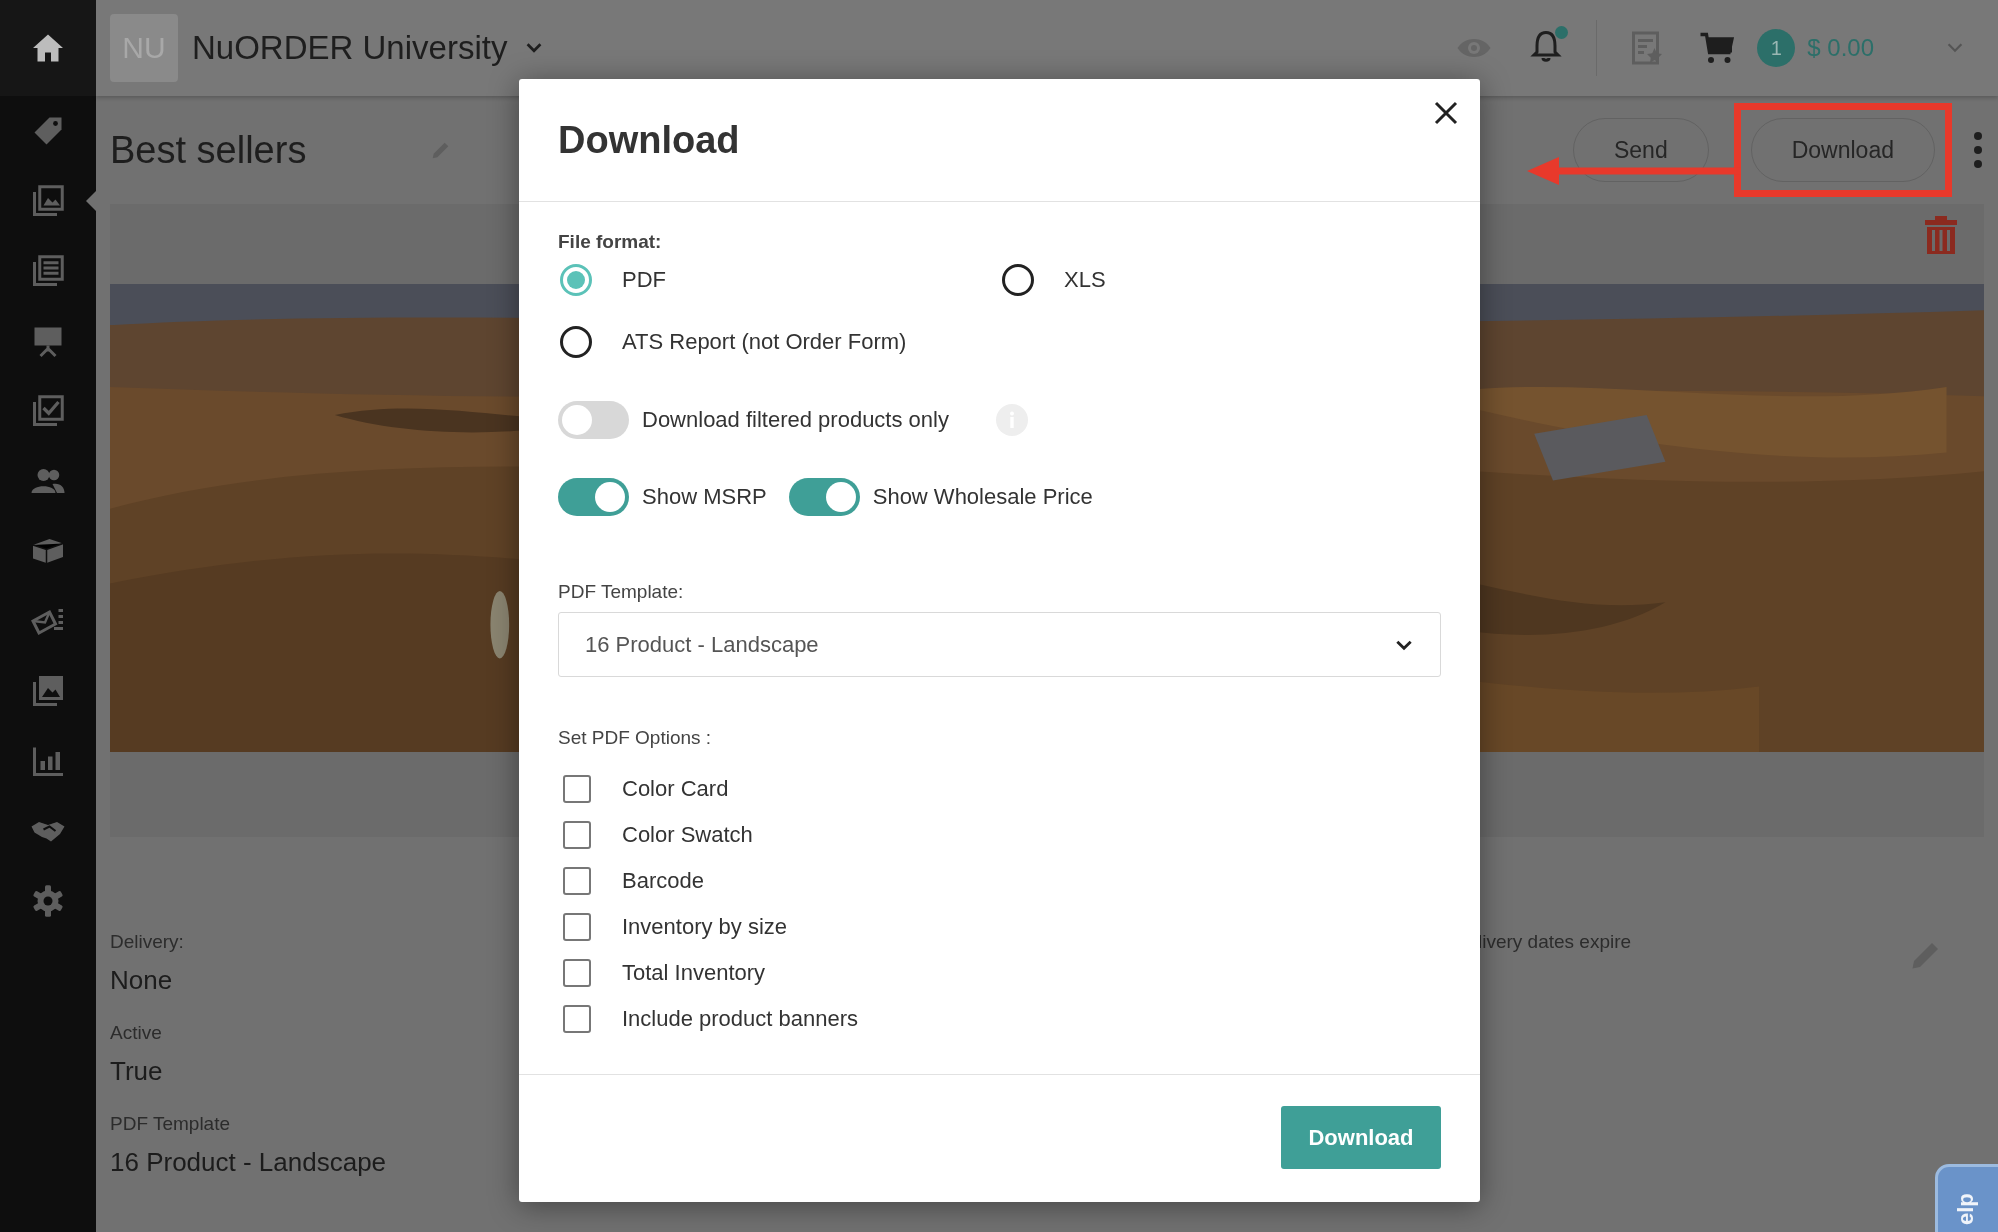  What do you see at coordinates (48, 411) in the screenshot?
I see `checklist-icon` at bounding box center [48, 411].